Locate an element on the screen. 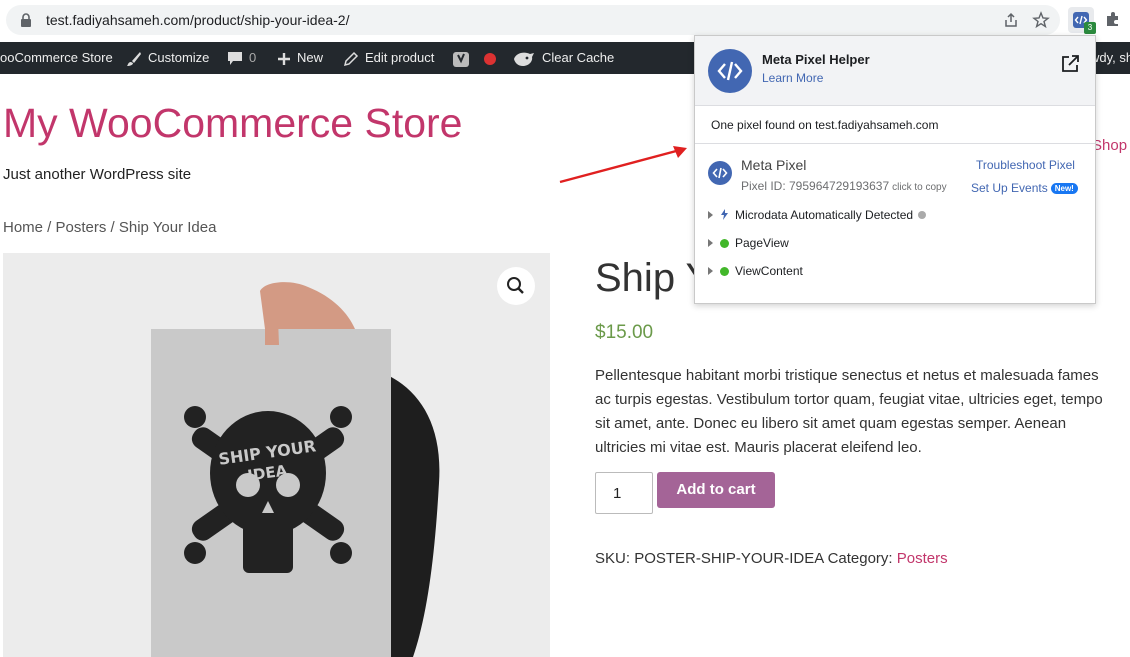 Image resolution: width=1130 pixels, height=657 pixels. edit-product-label: Edit product is located at coordinates (400, 57).